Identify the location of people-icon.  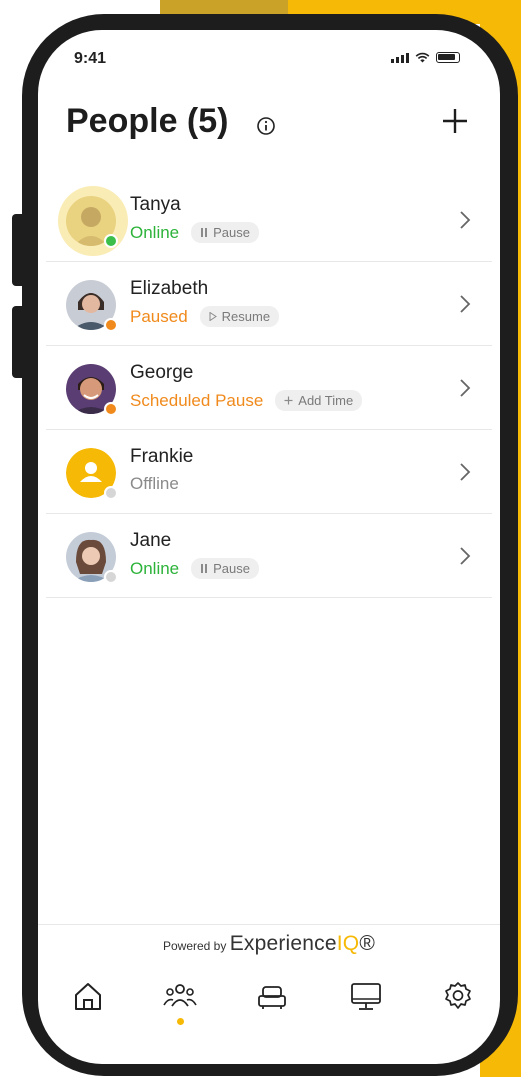
(180, 995).